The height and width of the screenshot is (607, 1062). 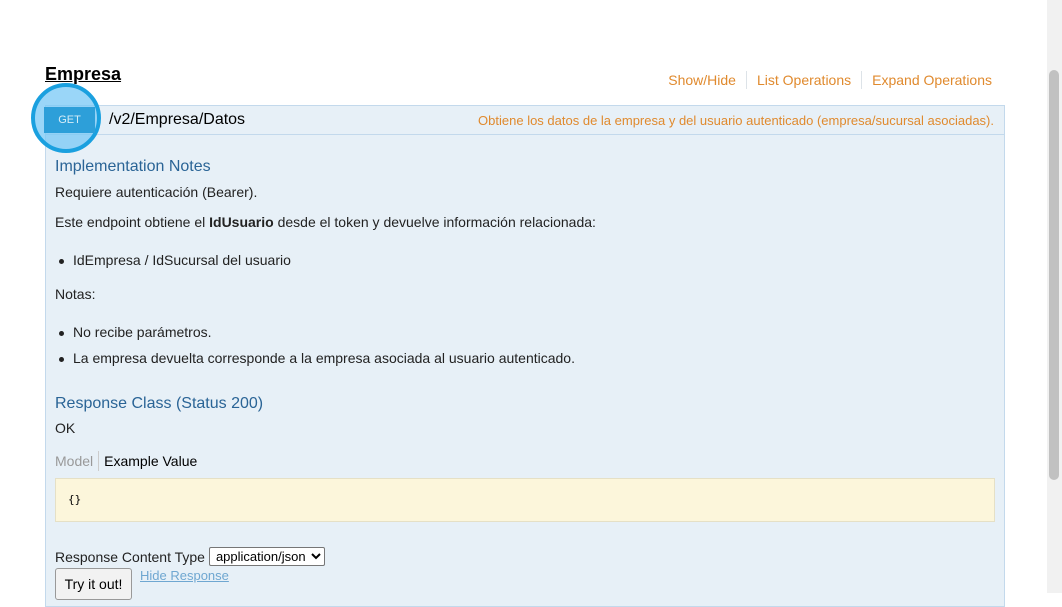 What do you see at coordinates (132, 222) in the screenshot?
I see `notes-description-start: Este endpoint obtiene el` at bounding box center [132, 222].